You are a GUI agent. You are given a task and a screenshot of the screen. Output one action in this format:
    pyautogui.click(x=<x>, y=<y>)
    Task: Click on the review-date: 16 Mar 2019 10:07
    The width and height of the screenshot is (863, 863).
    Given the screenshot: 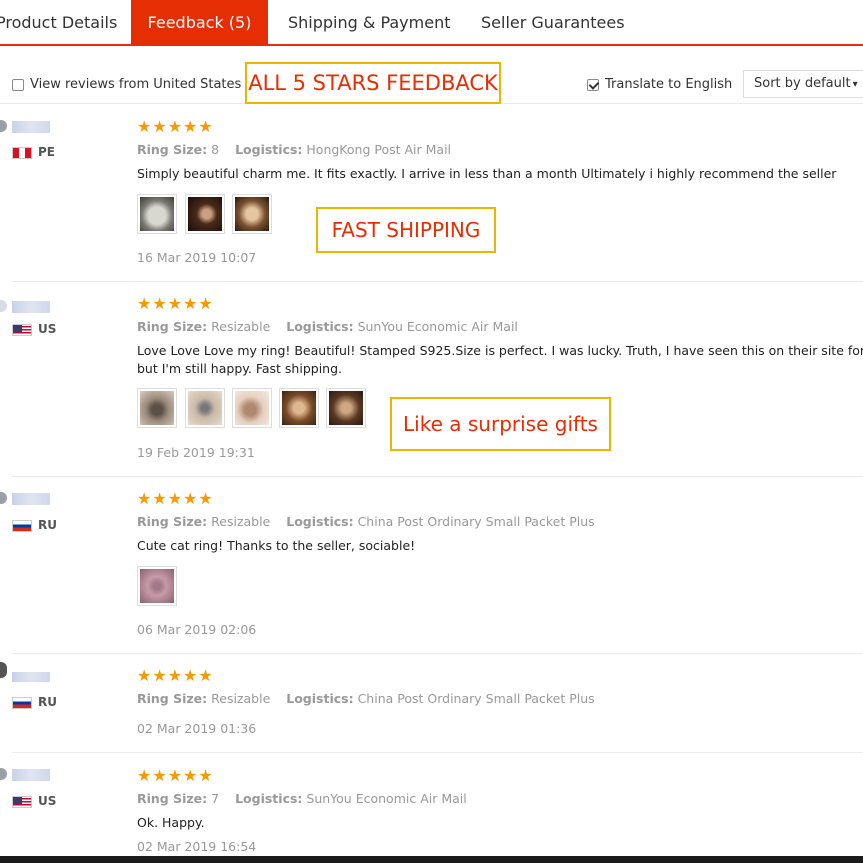 What is the action you would take?
    pyautogui.click(x=197, y=257)
    